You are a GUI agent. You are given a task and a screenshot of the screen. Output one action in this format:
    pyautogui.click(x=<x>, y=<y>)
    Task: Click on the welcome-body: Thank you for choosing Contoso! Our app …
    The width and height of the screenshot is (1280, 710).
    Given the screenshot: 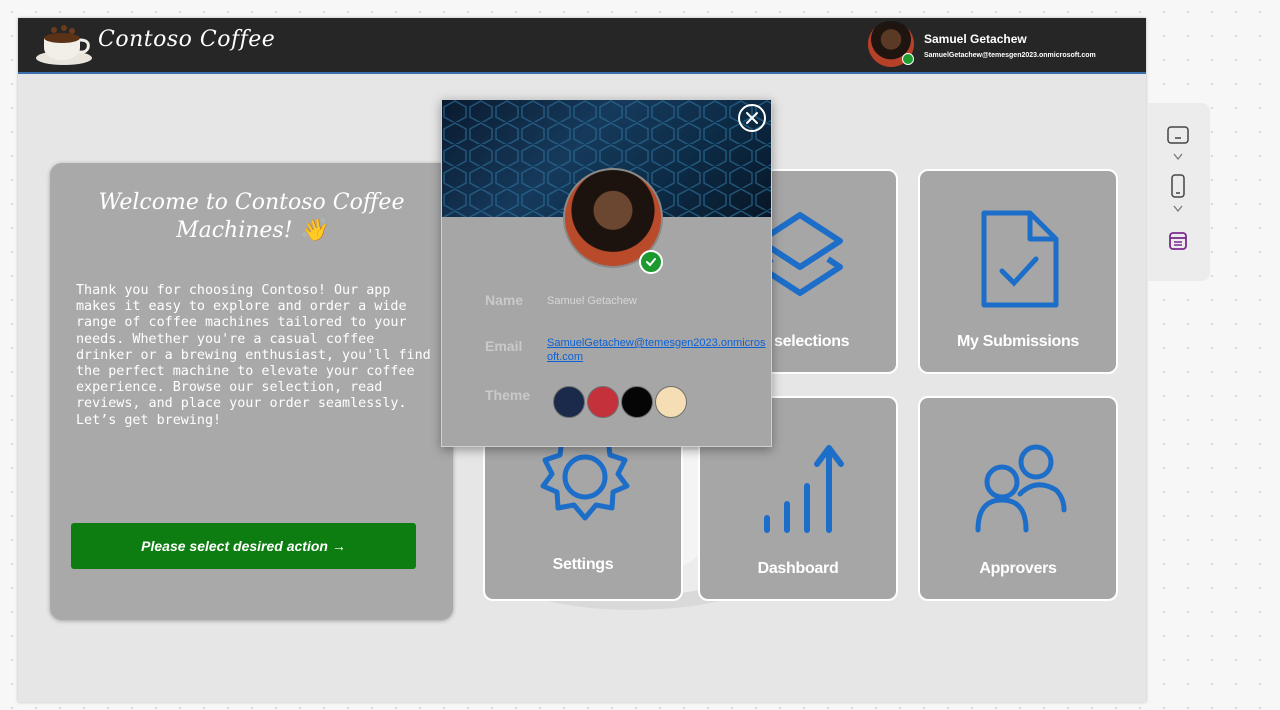 What is the action you would take?
    pyautogui.click(x=253, y=355)
    